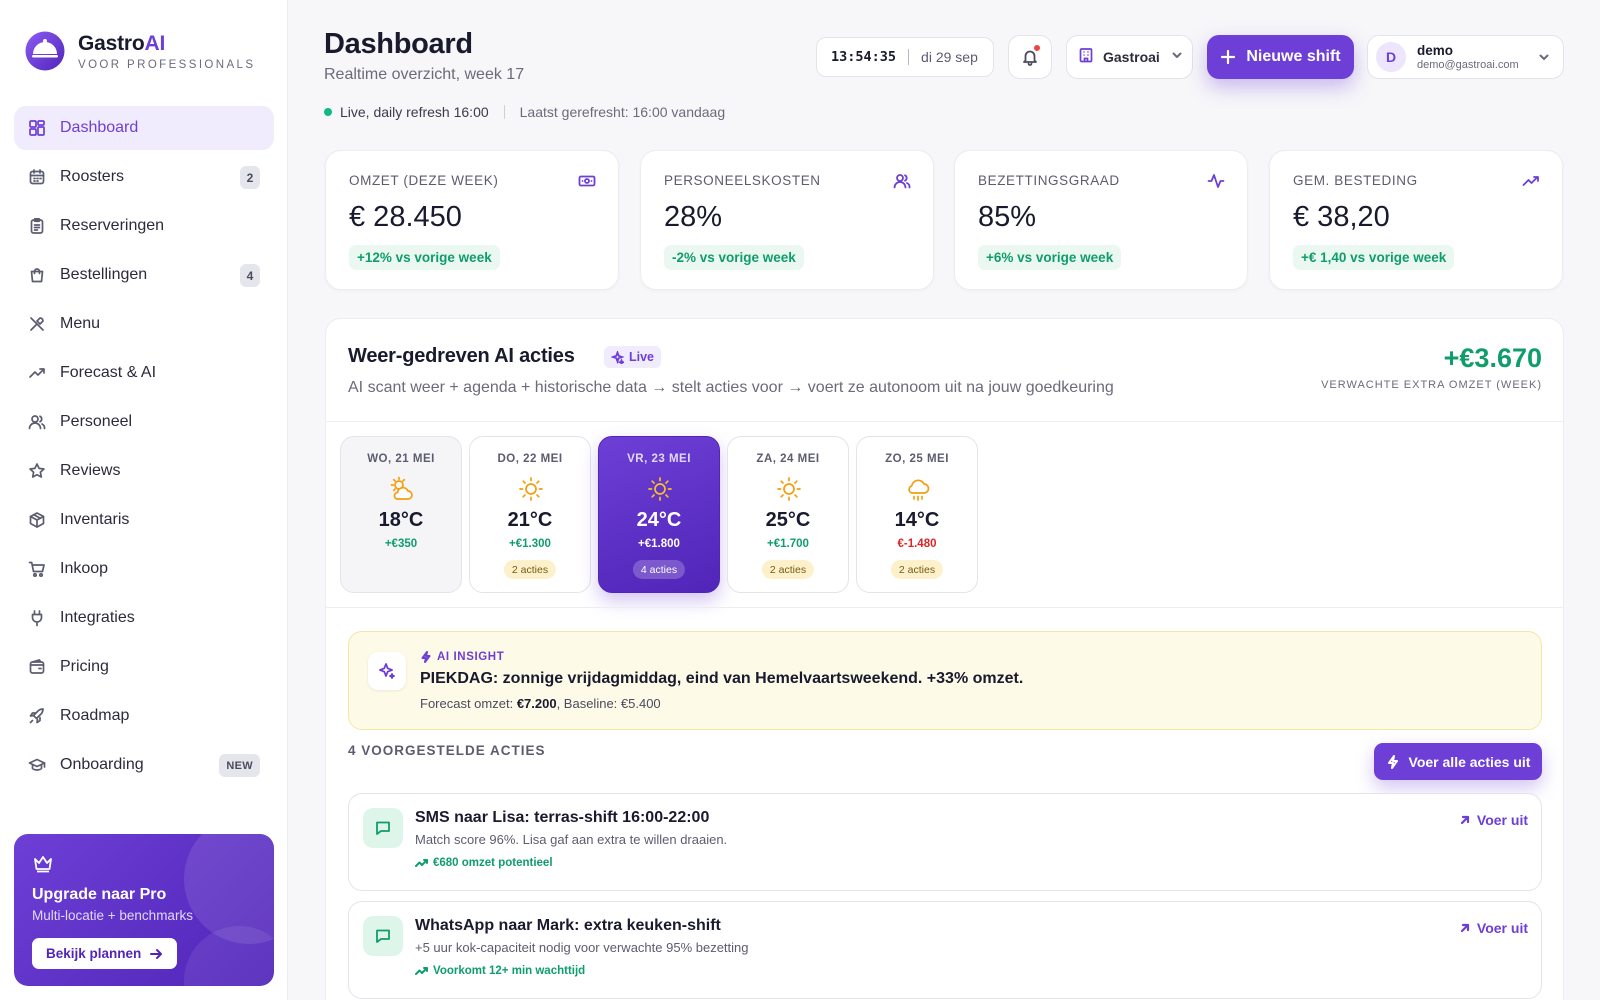 The height and width of the screenshot is (1000, 1600). Describe the element at coordinates (788, 544) in the screenshot. I see `day-revenue-delta: +€1.700` at that location.